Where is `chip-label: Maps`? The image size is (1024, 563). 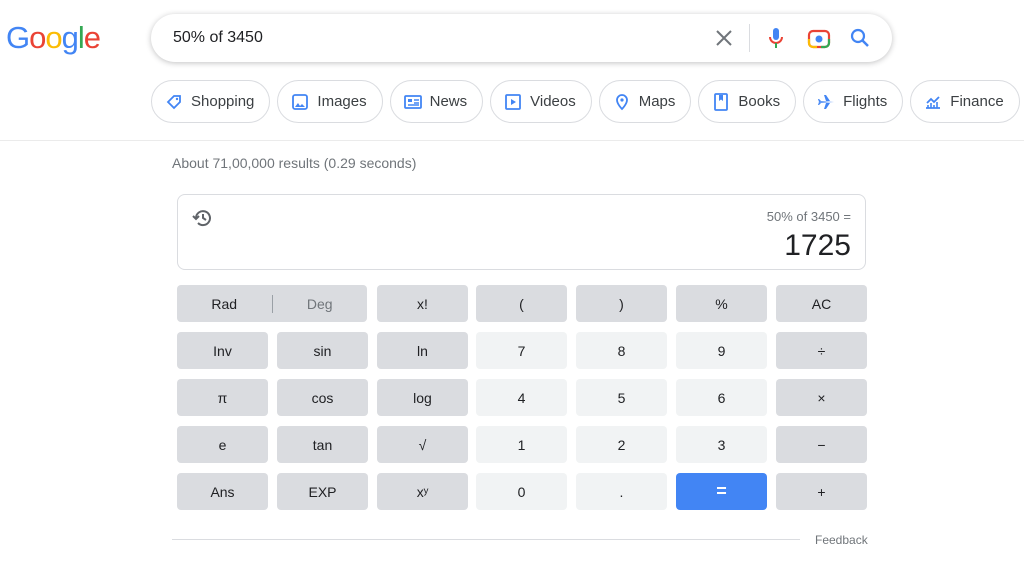 chip-label: Maps is located at coordinates (657, 101).